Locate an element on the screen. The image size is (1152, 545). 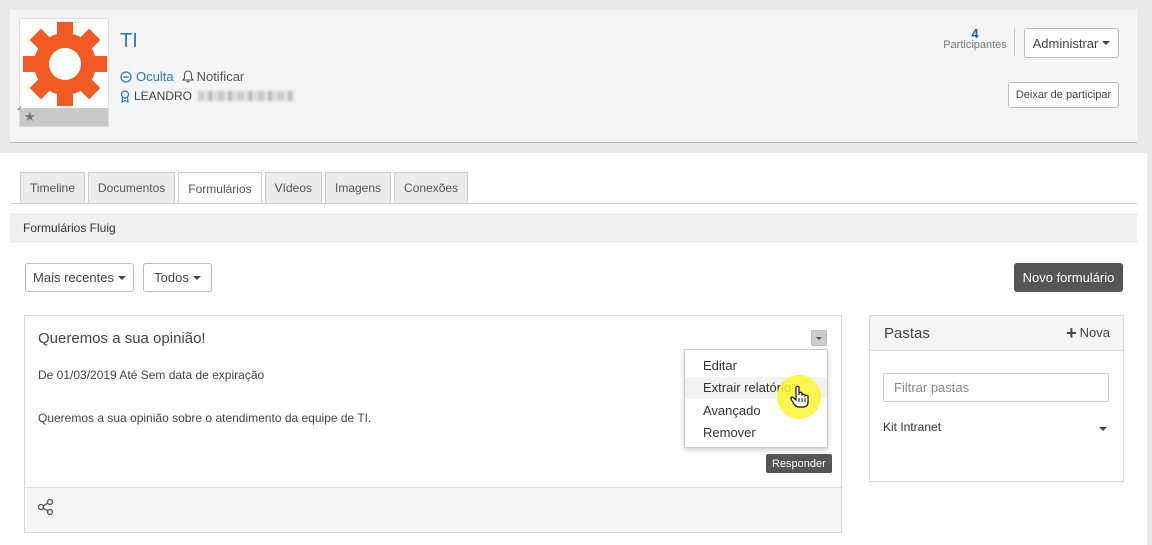
gear-logo-icon is located at coordinates (65, 64).